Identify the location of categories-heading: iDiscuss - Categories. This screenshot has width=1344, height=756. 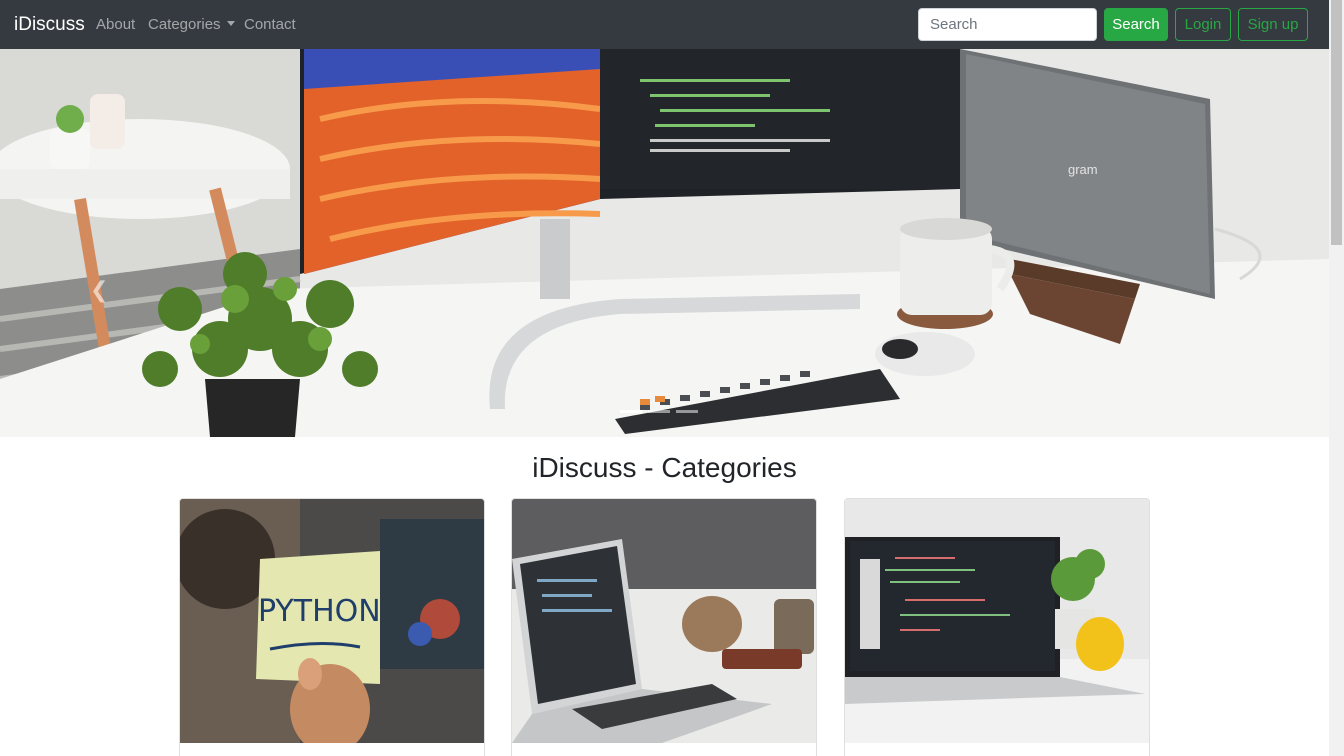
(664, 467).